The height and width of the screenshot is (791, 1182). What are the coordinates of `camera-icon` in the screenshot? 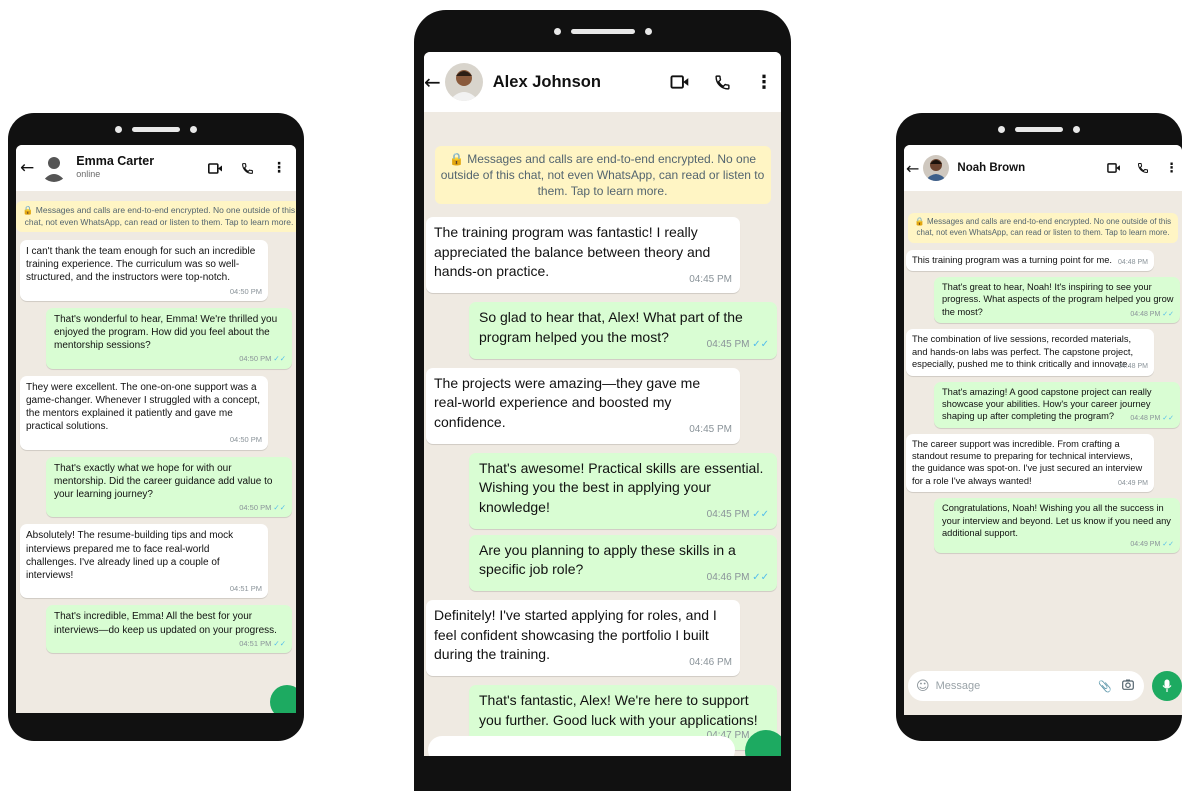 It's located at (1128, 686).